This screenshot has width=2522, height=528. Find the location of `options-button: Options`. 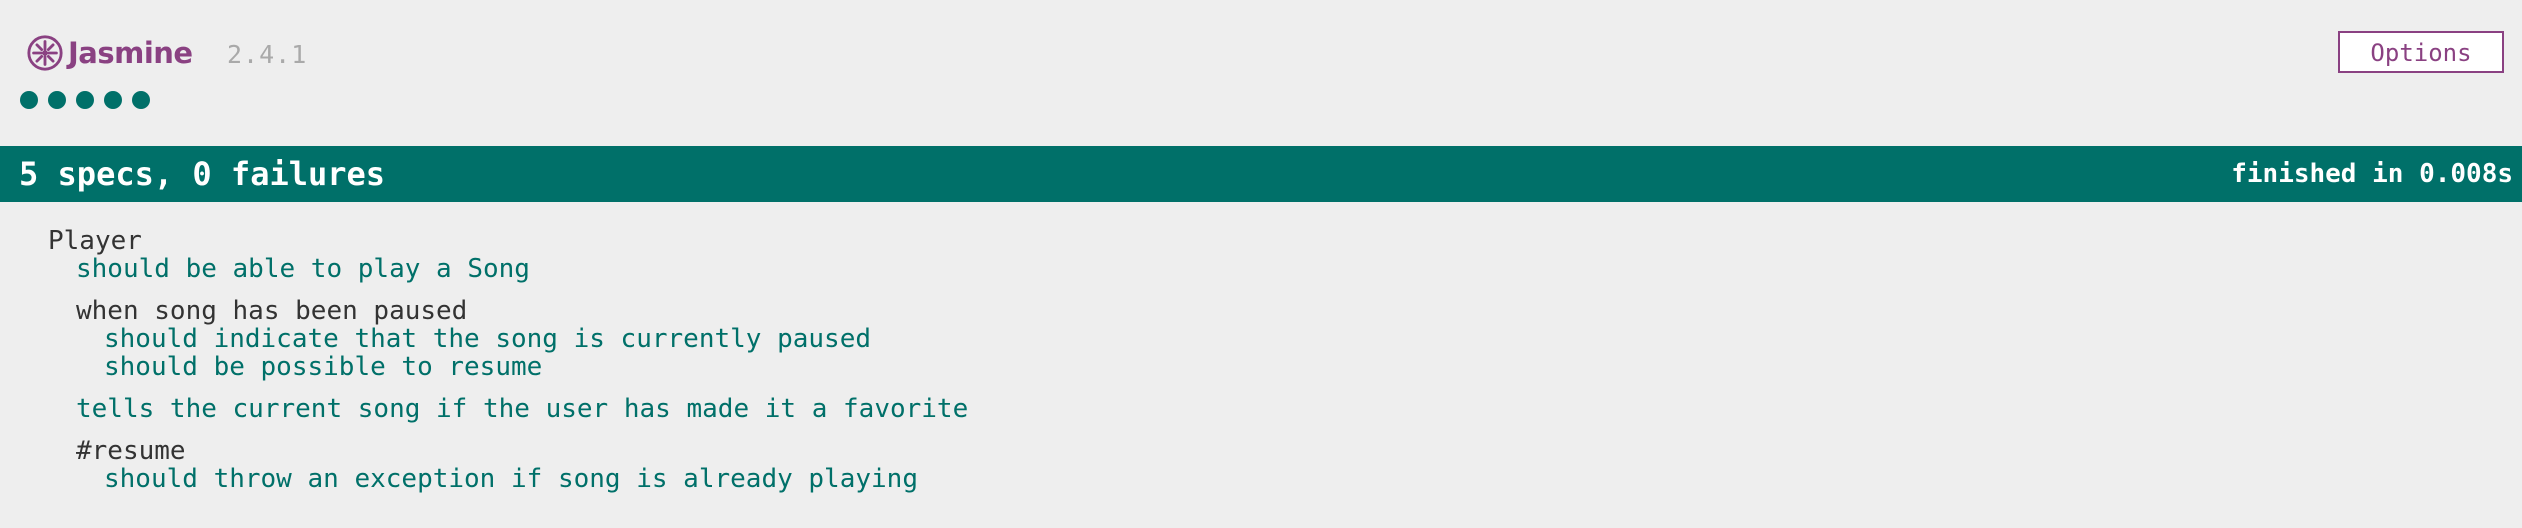

options-button: Options is located at coordinates (2421, 52).